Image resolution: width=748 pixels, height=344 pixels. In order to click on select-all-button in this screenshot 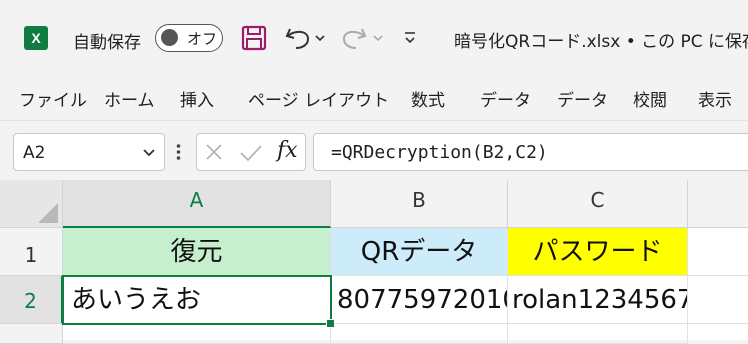, I will do `click(31, 204)`.